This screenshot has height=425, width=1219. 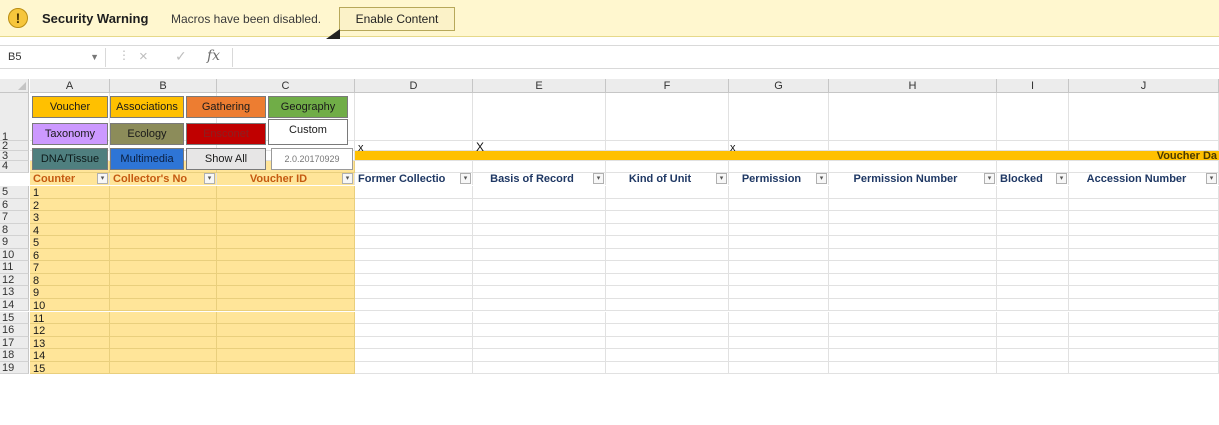 I want to click on column-header-f: F, so click(x=667, y=86).